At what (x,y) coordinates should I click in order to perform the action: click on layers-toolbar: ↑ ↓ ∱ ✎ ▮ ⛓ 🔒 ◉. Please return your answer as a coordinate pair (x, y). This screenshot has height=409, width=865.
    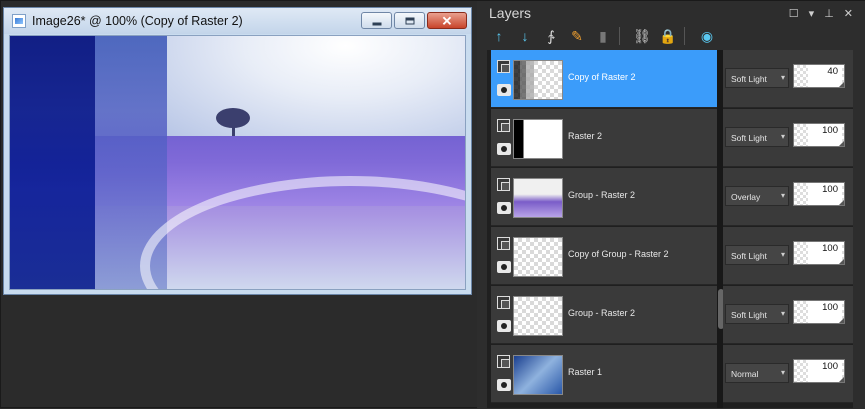
    Looking at the image, I should click on (603, 36).